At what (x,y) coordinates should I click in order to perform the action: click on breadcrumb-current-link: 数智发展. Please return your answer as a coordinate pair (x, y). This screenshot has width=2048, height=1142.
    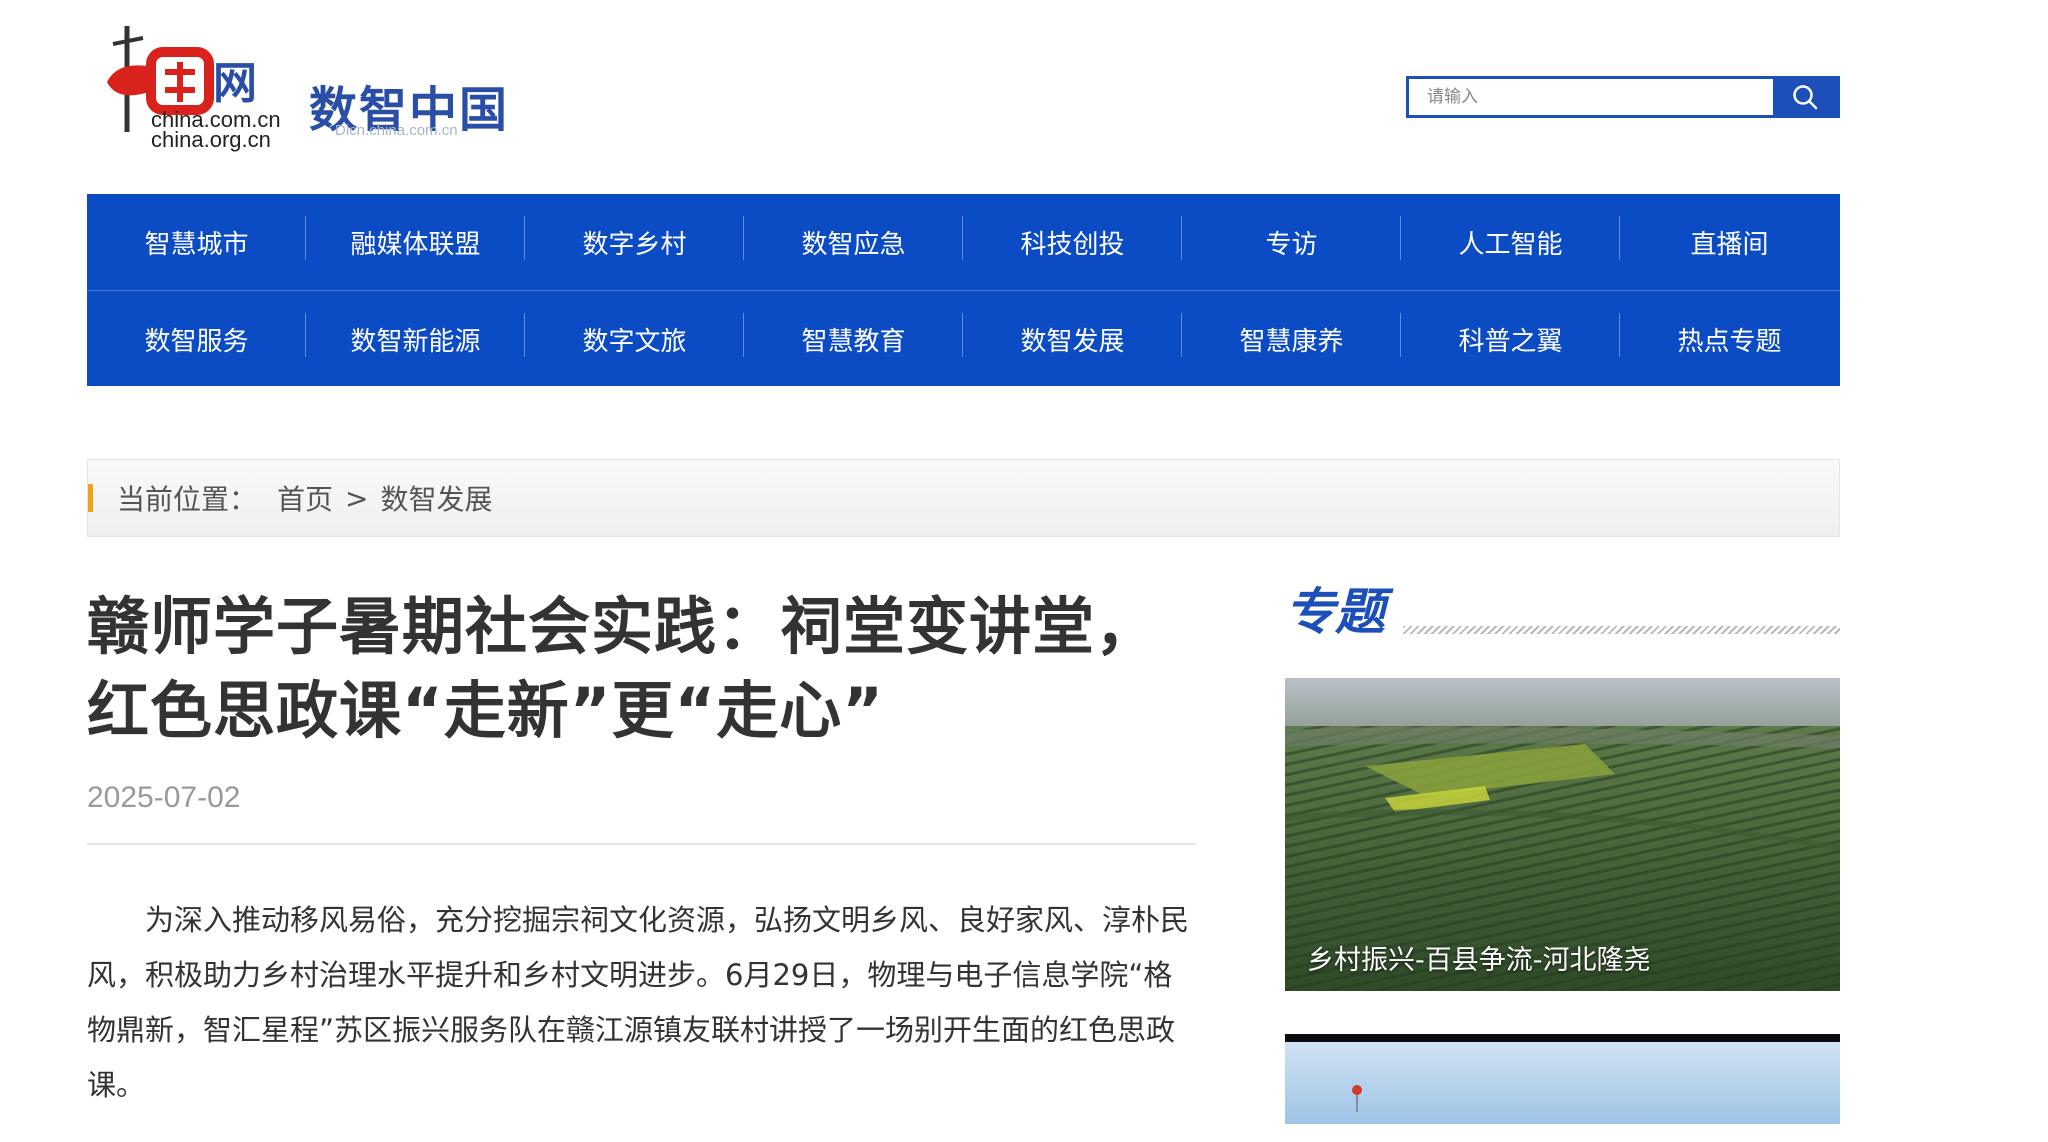
    Looking at the image, I should click on (437, 498).